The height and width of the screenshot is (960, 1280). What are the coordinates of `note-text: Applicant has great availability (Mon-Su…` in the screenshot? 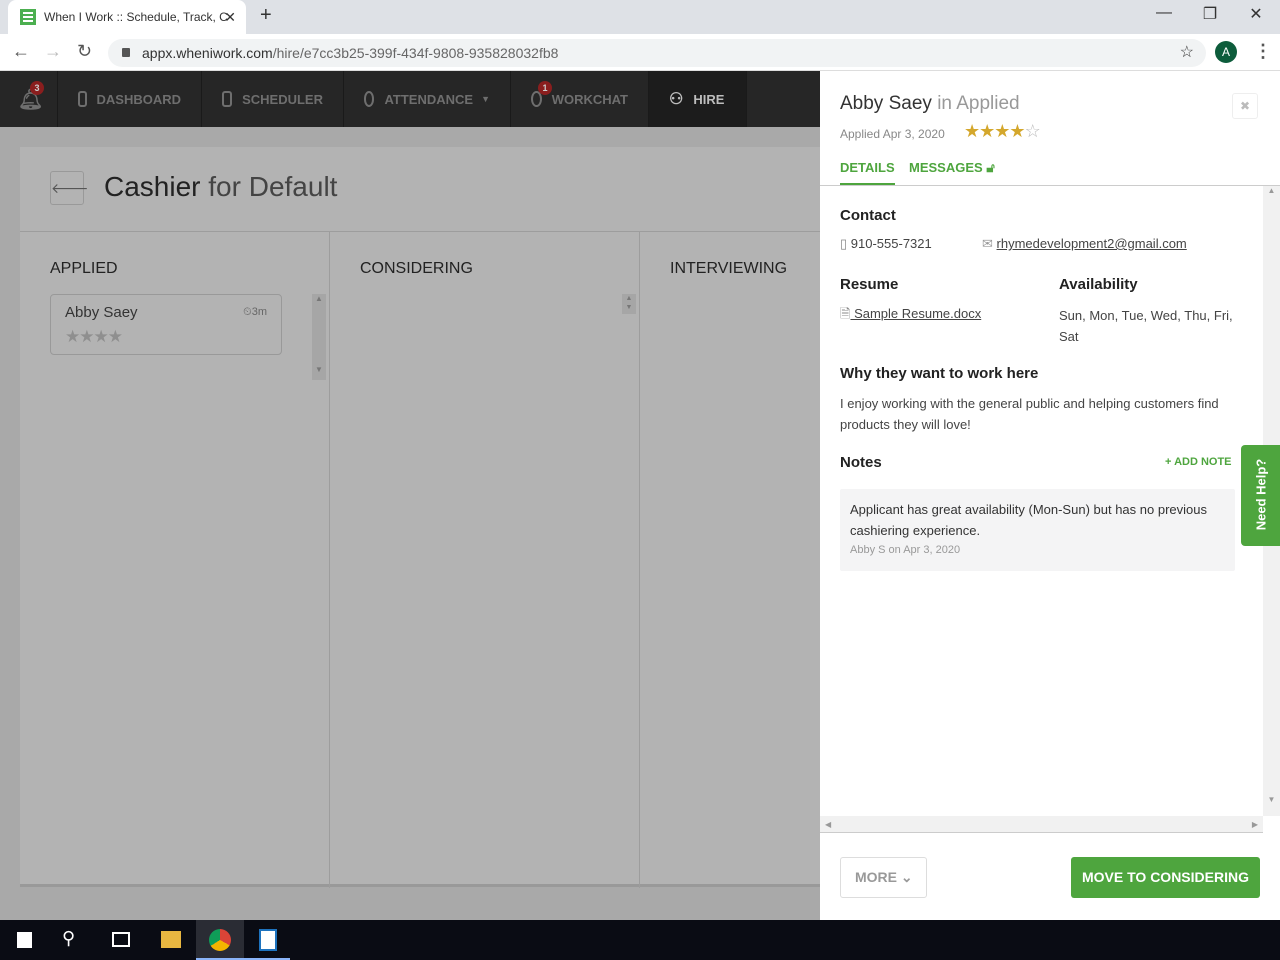 It's located at (1028, 520).